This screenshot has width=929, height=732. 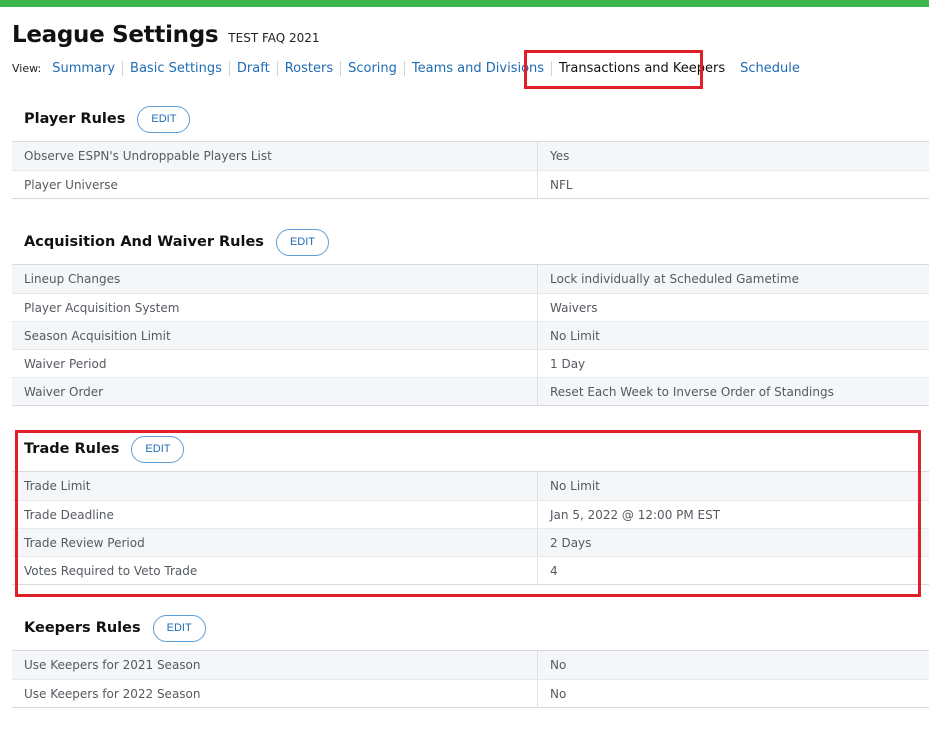 I want to click on table-row: Player Acquisition System Waivers, so click(x=470, y=307).